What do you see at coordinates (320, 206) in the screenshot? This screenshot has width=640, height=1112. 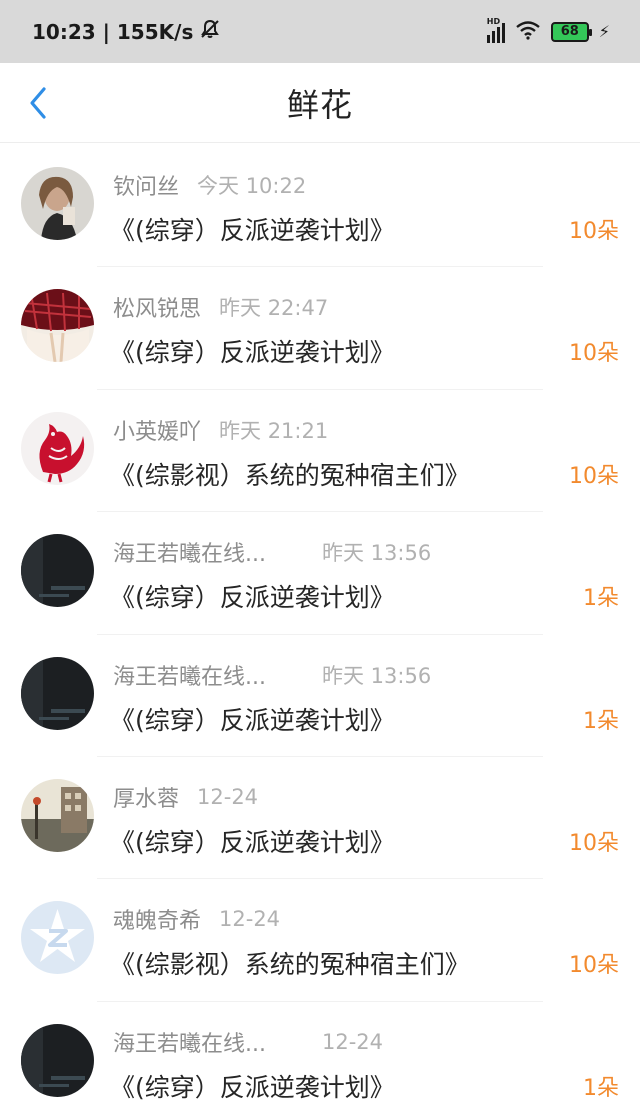 I see `list-item: 钦问丝 今天 10:22 《(综穿）反派逆袭计划》 10朵` at bounding box center [320, 206].